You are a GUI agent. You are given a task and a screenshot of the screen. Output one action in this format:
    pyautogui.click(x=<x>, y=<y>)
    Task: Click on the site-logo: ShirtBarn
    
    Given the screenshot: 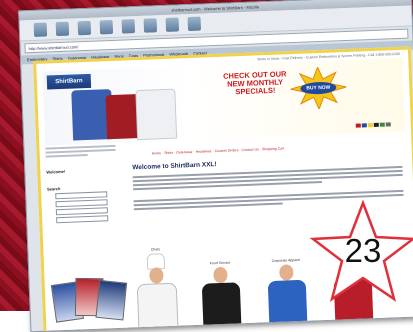 What is the action you would take?
    pyautogui.click(x=69, y=81)
    